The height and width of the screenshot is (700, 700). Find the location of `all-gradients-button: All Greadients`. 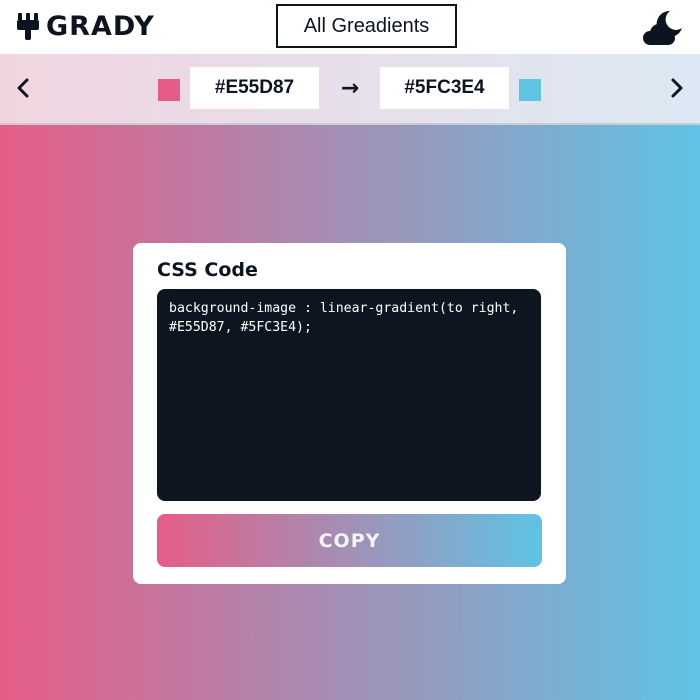

all-gradients-button: All Greadients is located at coordinates (366, 26).